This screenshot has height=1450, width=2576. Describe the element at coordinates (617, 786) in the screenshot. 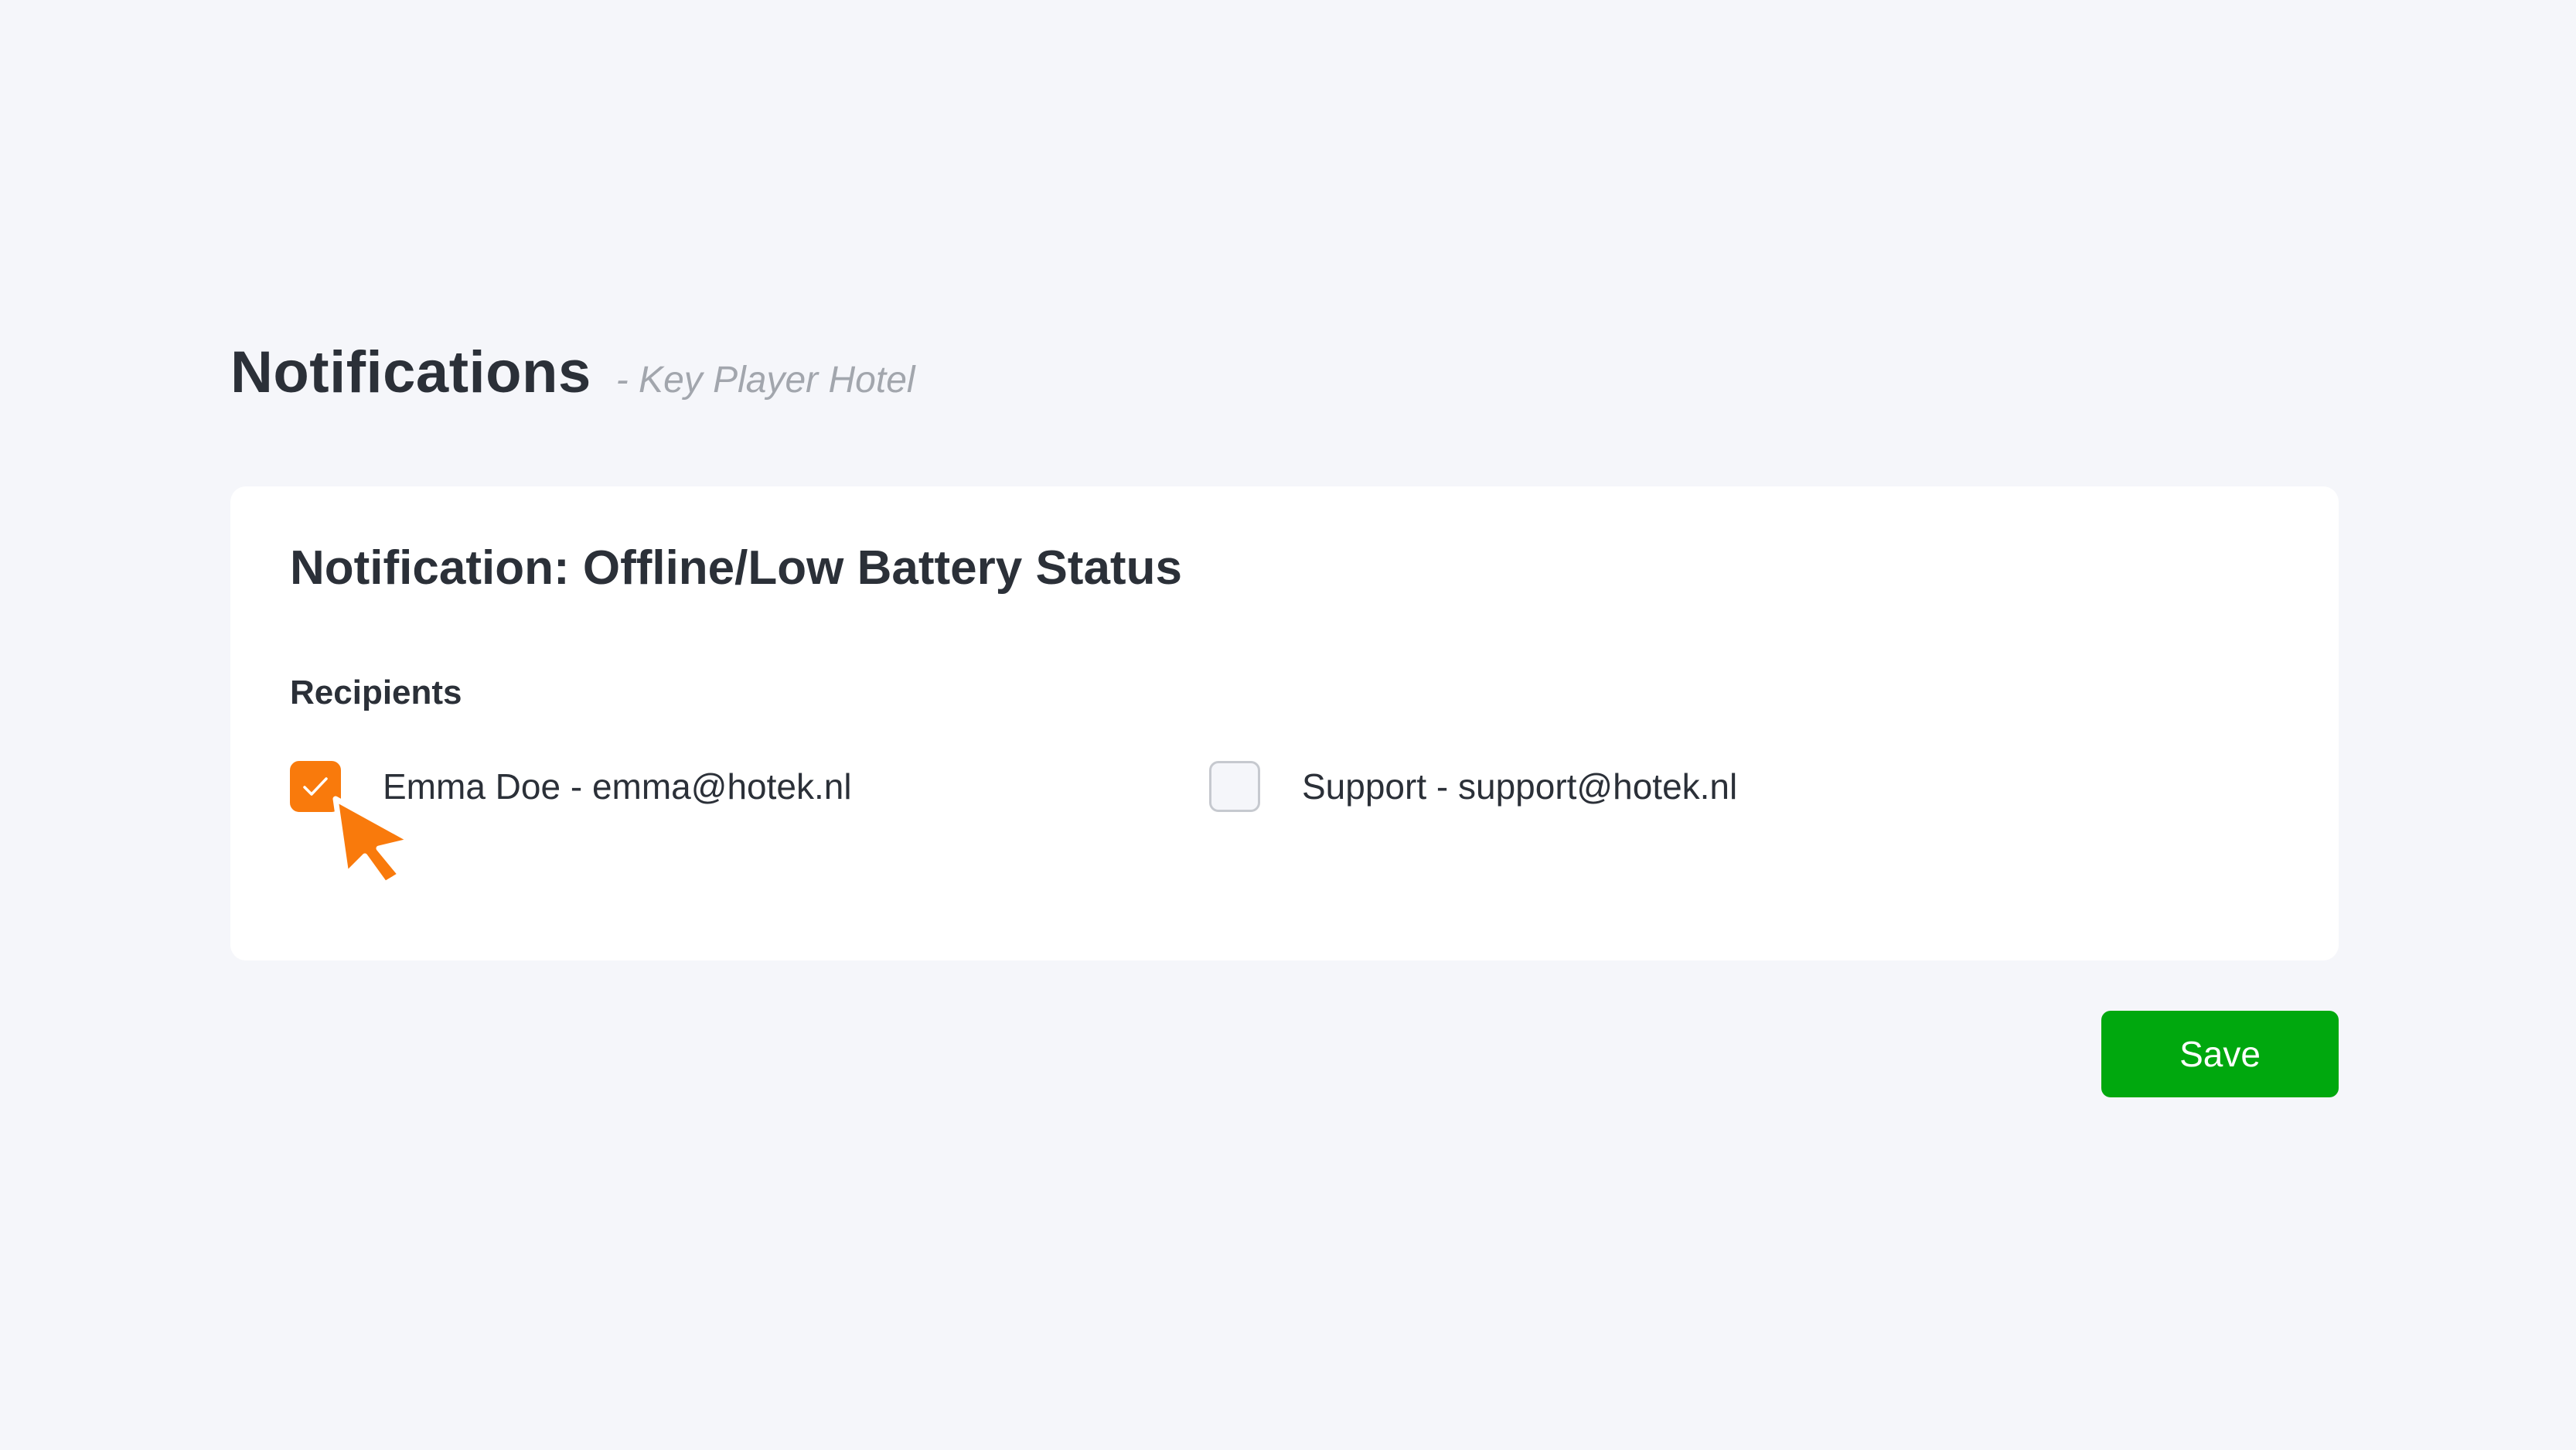

I see `recipient-label-emma: Emma Doe - emma@hotek.nl` at that location.